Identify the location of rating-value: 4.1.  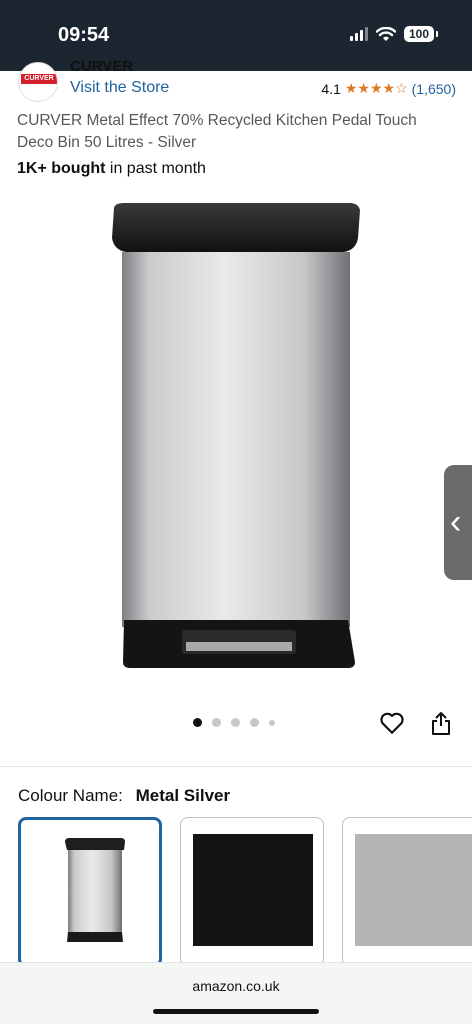
(331, 88).